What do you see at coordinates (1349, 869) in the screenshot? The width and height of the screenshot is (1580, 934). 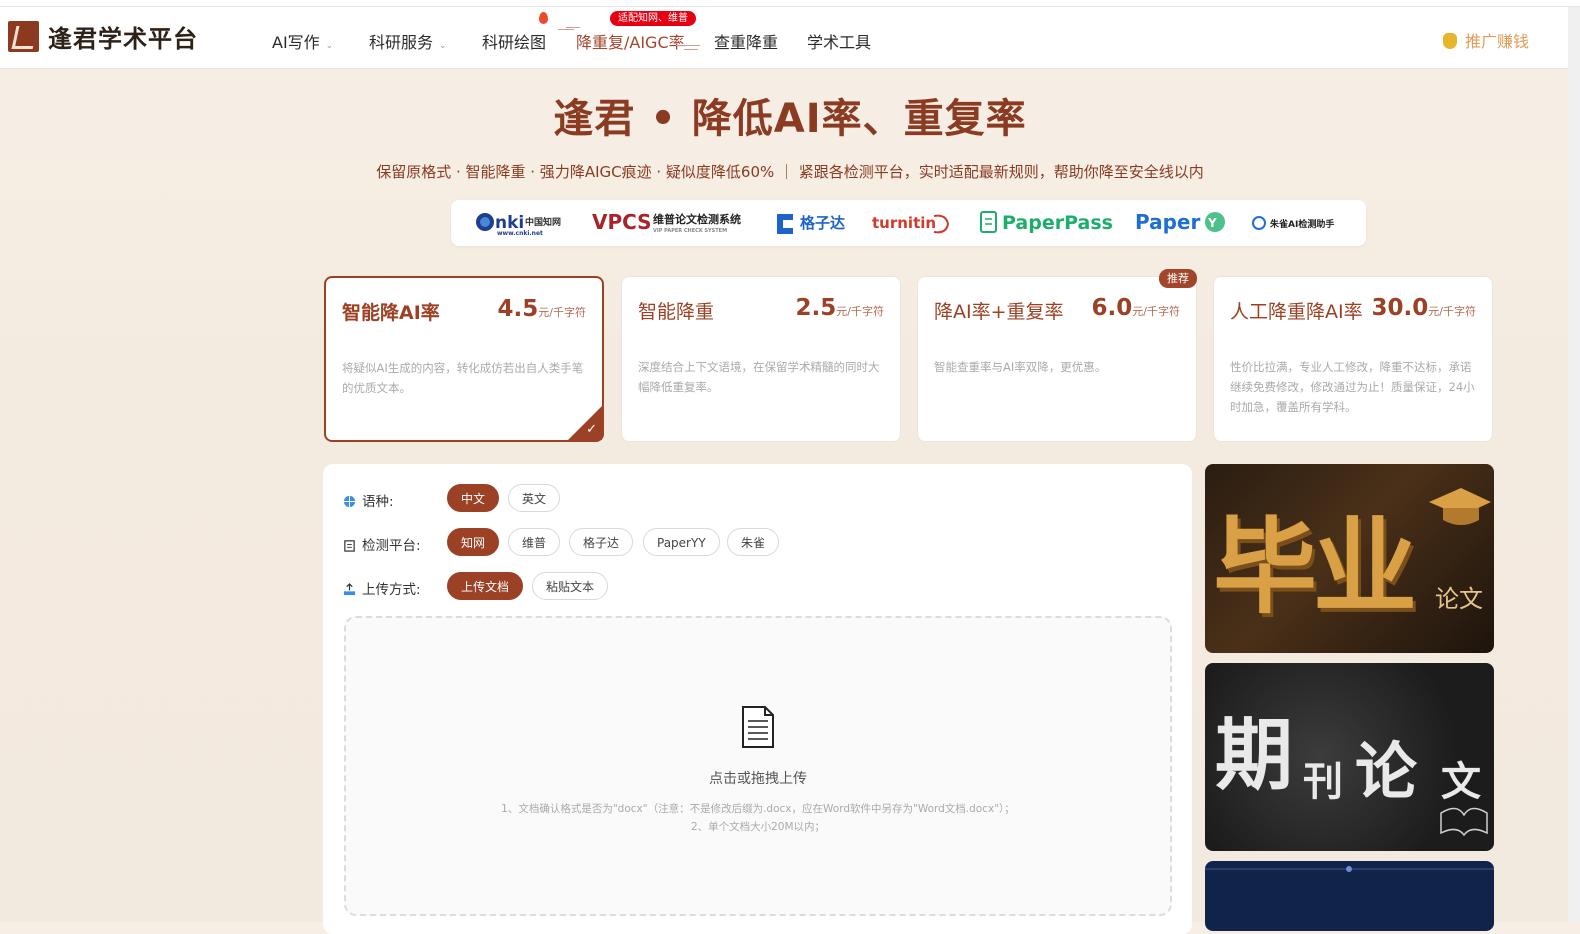 I see `ad-pattern` at bounding box center [1349, 869].